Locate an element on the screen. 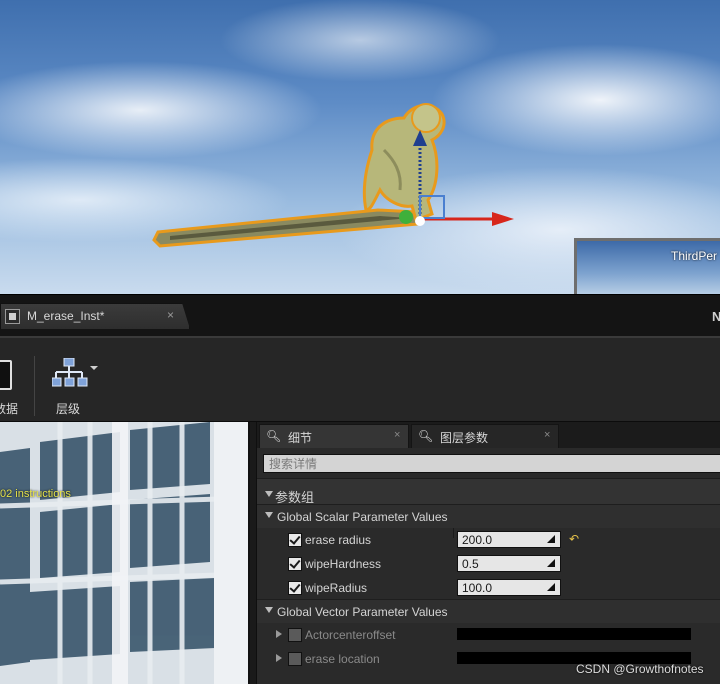 Image resolution: width=720 pixels, height=684 pixels. search-details-input is located at coordinates (492, 464).